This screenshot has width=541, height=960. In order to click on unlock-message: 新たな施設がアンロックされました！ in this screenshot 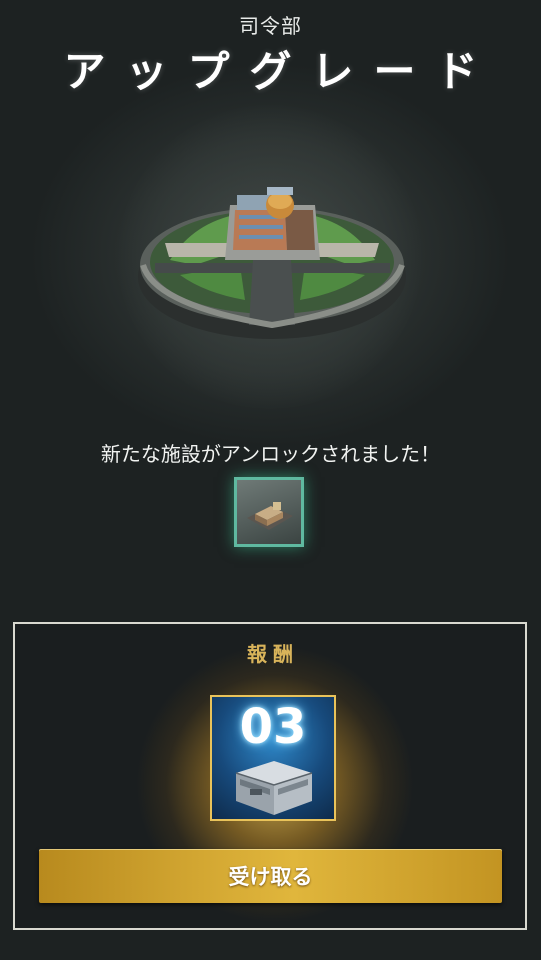, I will do `click(270, 454)`.